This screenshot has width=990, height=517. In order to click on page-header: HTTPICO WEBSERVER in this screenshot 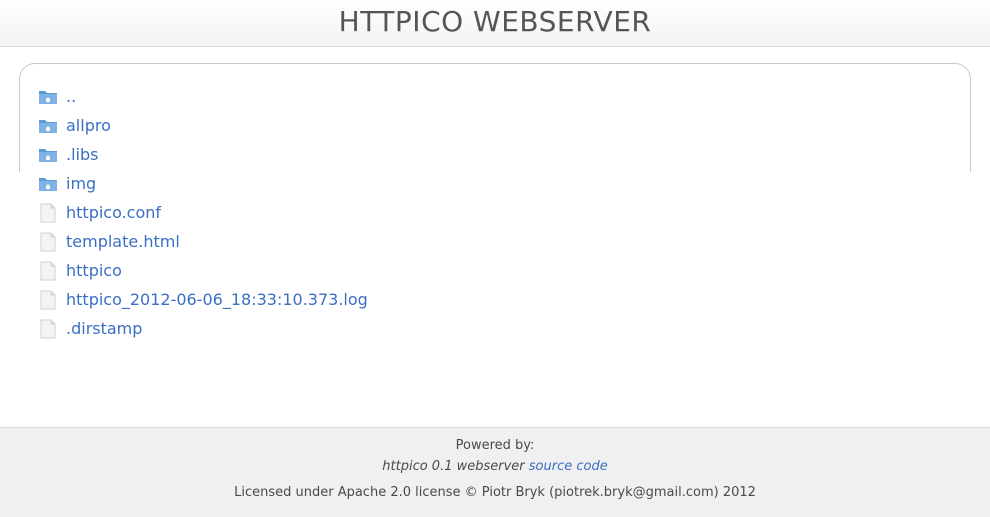, I will do `click(495, 23)`.